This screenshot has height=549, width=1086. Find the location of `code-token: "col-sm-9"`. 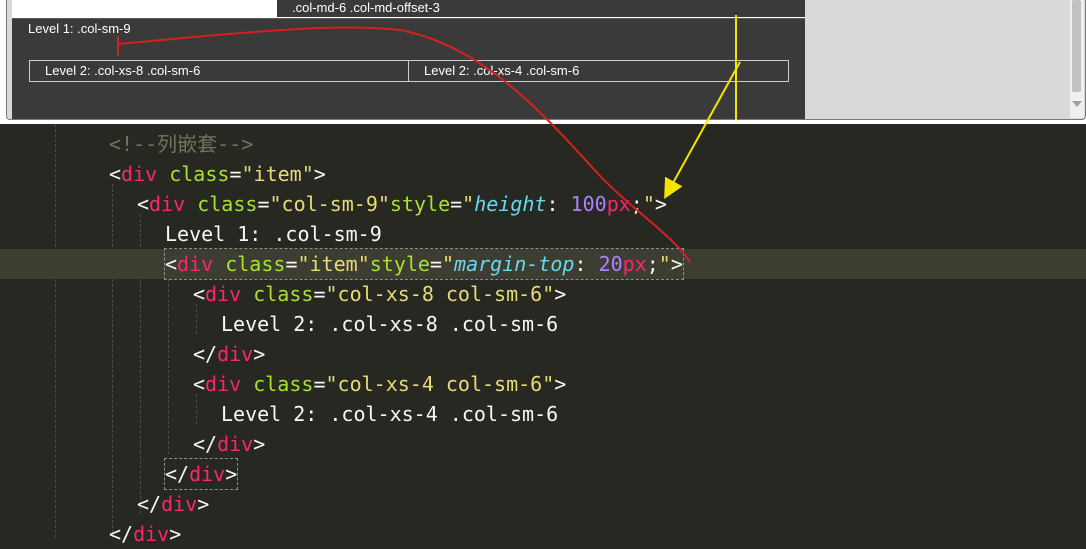

code-token: "col-sm-9" is located at coordinates (329, 204).